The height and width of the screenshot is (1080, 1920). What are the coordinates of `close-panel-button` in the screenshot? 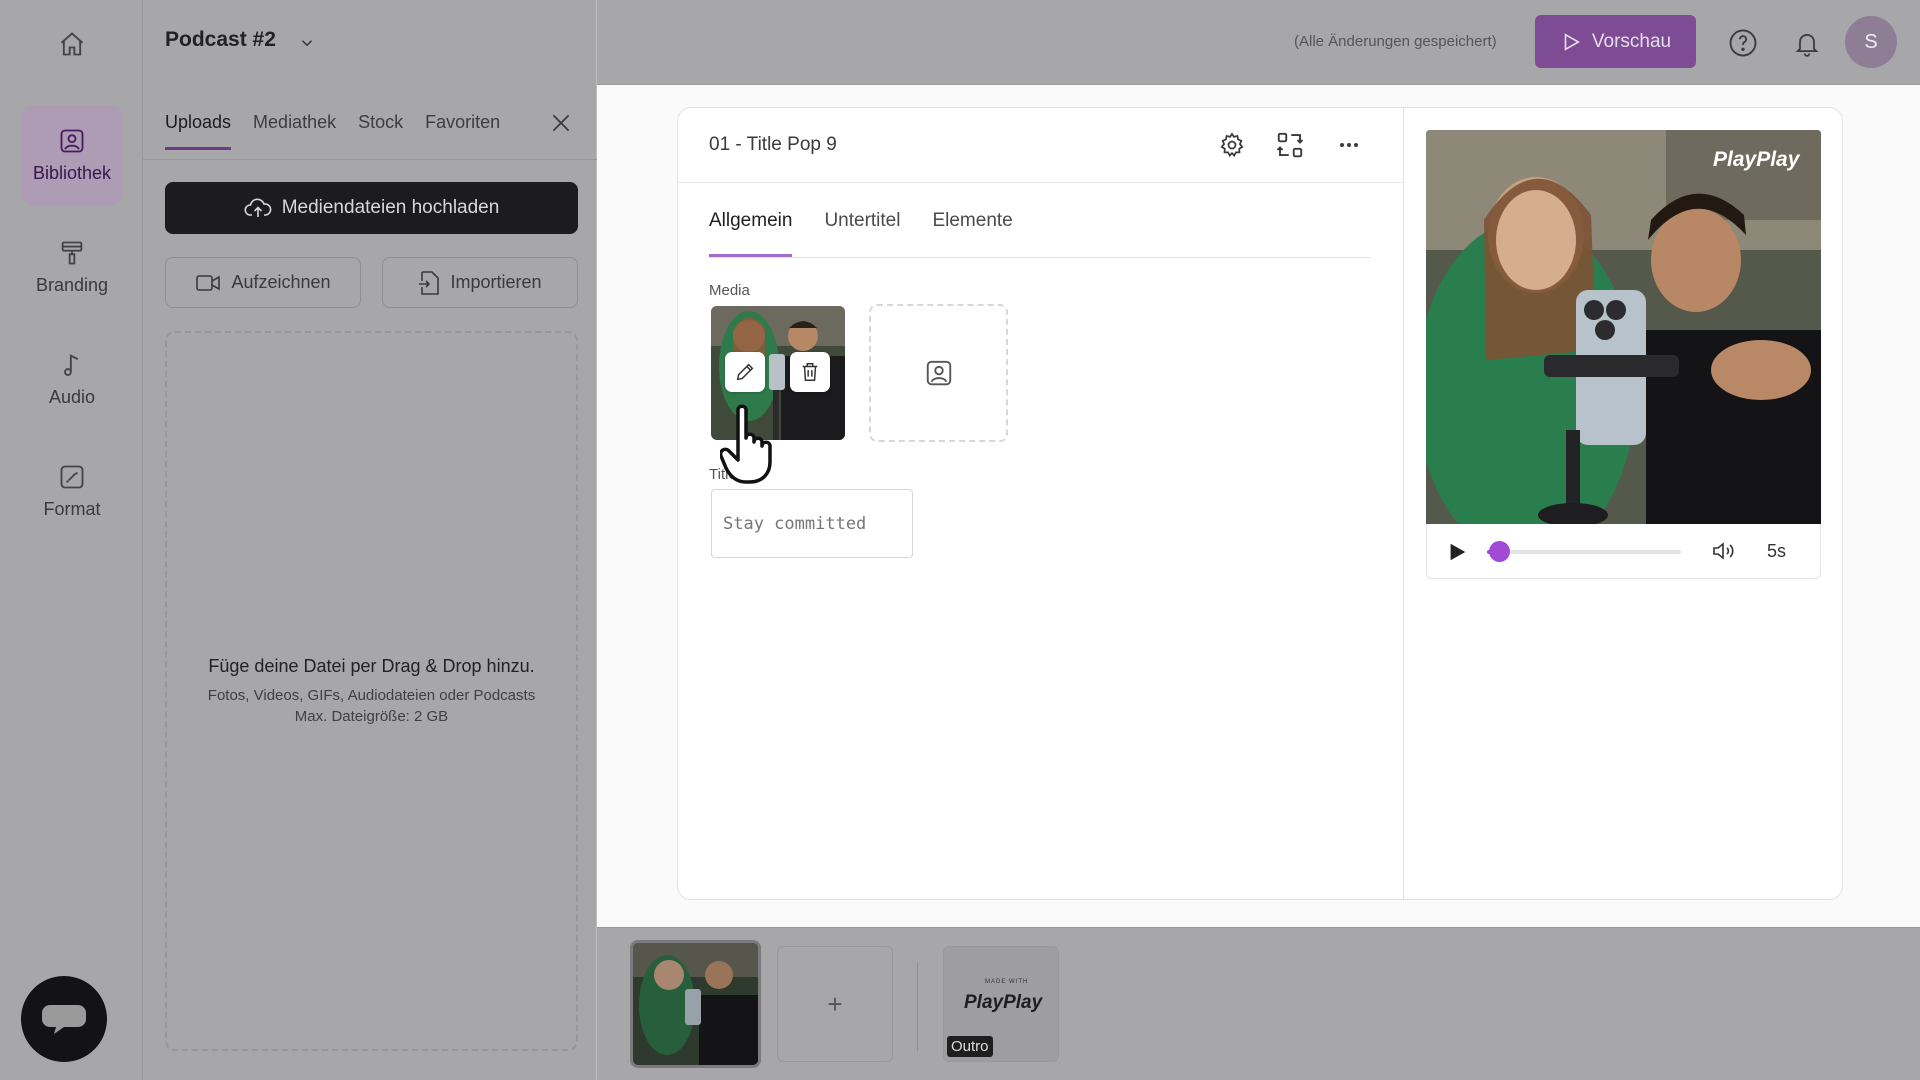 It's located at (561, 123).